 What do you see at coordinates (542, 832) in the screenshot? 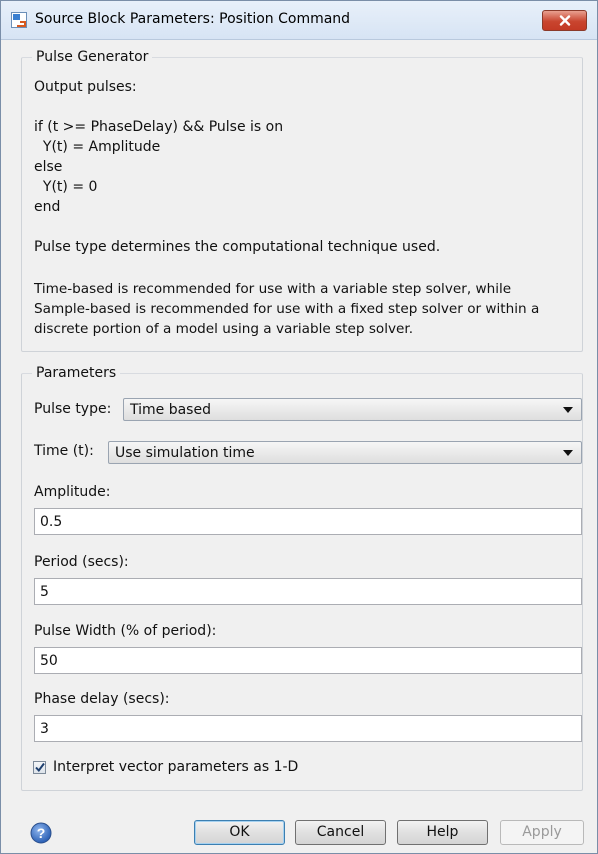
I see `apply-button: Apply` at bounding box center [542, 832].